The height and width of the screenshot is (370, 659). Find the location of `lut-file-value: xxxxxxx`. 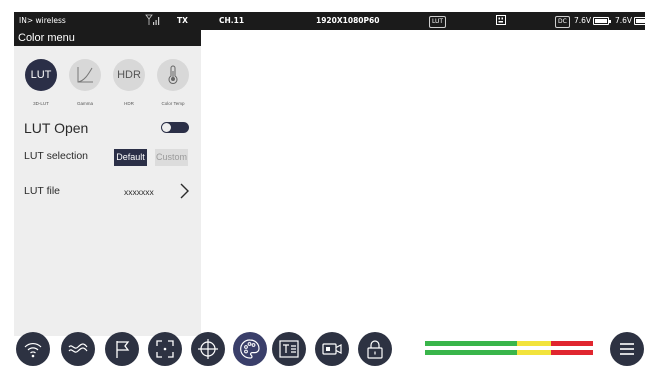

lut-file-value: xxxxxxx is located at coordinates (139, 192).